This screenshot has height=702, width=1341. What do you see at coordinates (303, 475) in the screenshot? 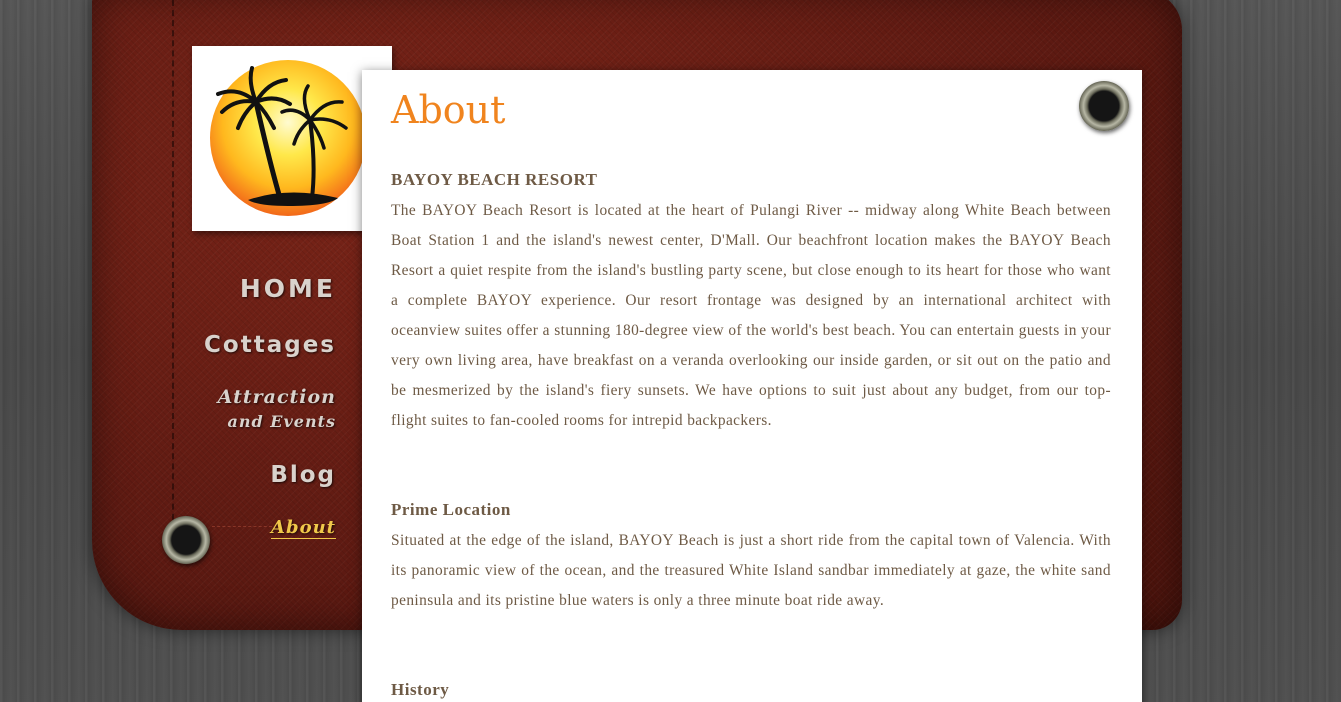
I see `nav-blog-link: Blog` at bounding box center [303, 475].